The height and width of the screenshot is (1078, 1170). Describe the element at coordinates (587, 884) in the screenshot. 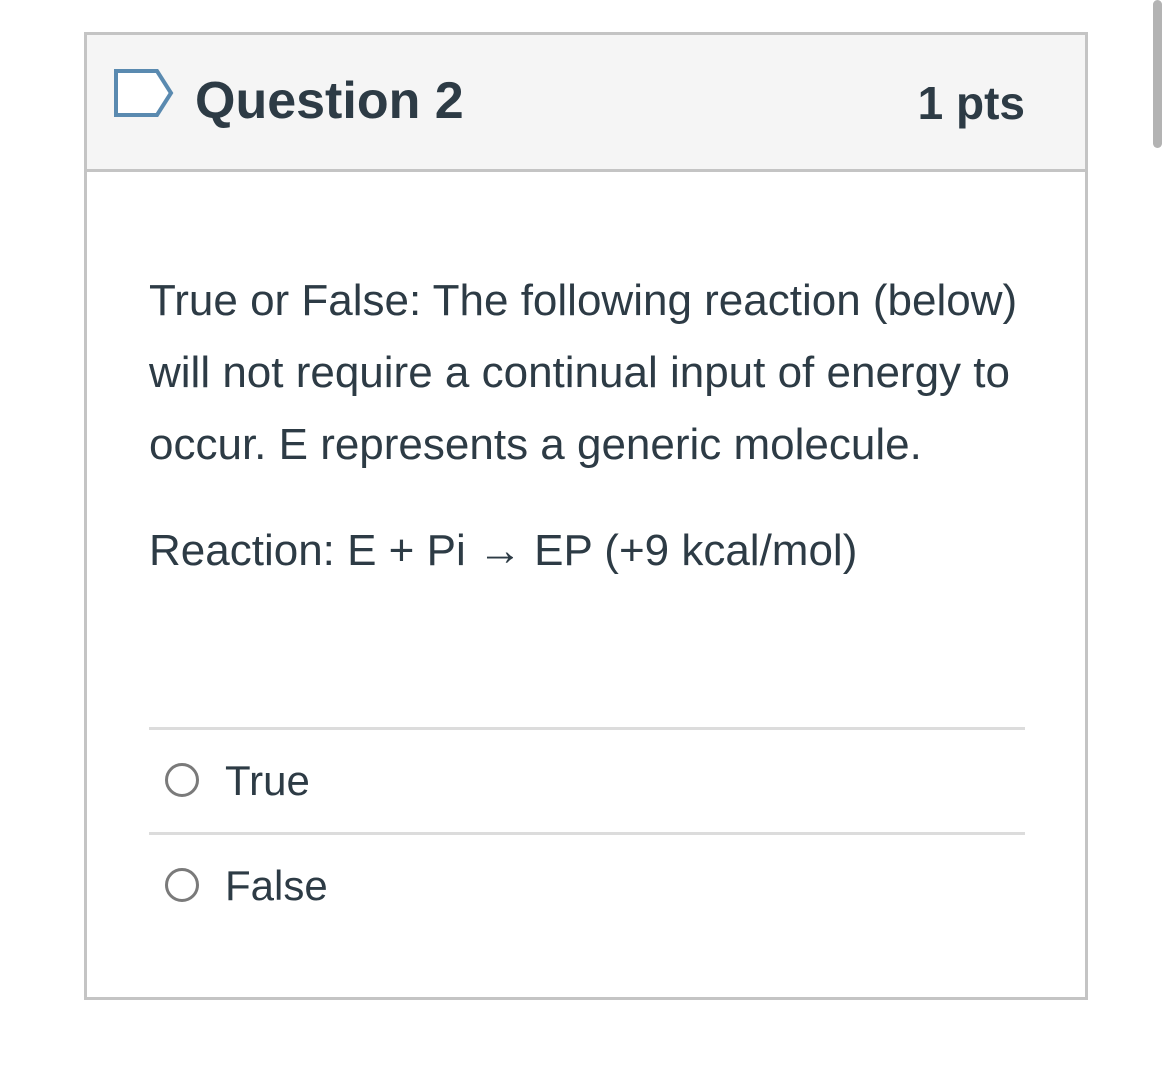

I see `answer-option-false: False` at that location.